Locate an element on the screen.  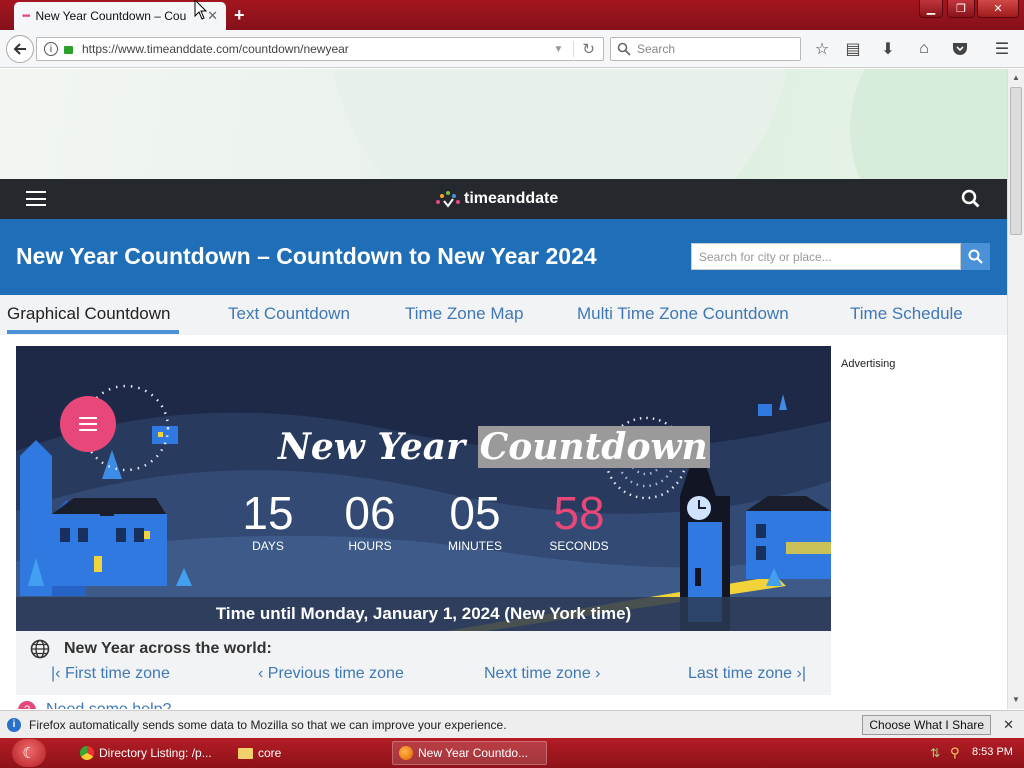
site-logo: timeanddate is located at coordinates (496, 199).